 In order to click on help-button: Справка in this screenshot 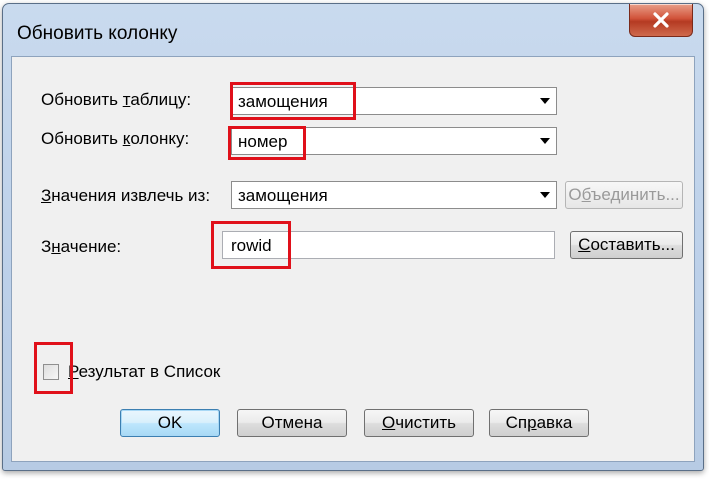, I will do `click(539, 423)`.